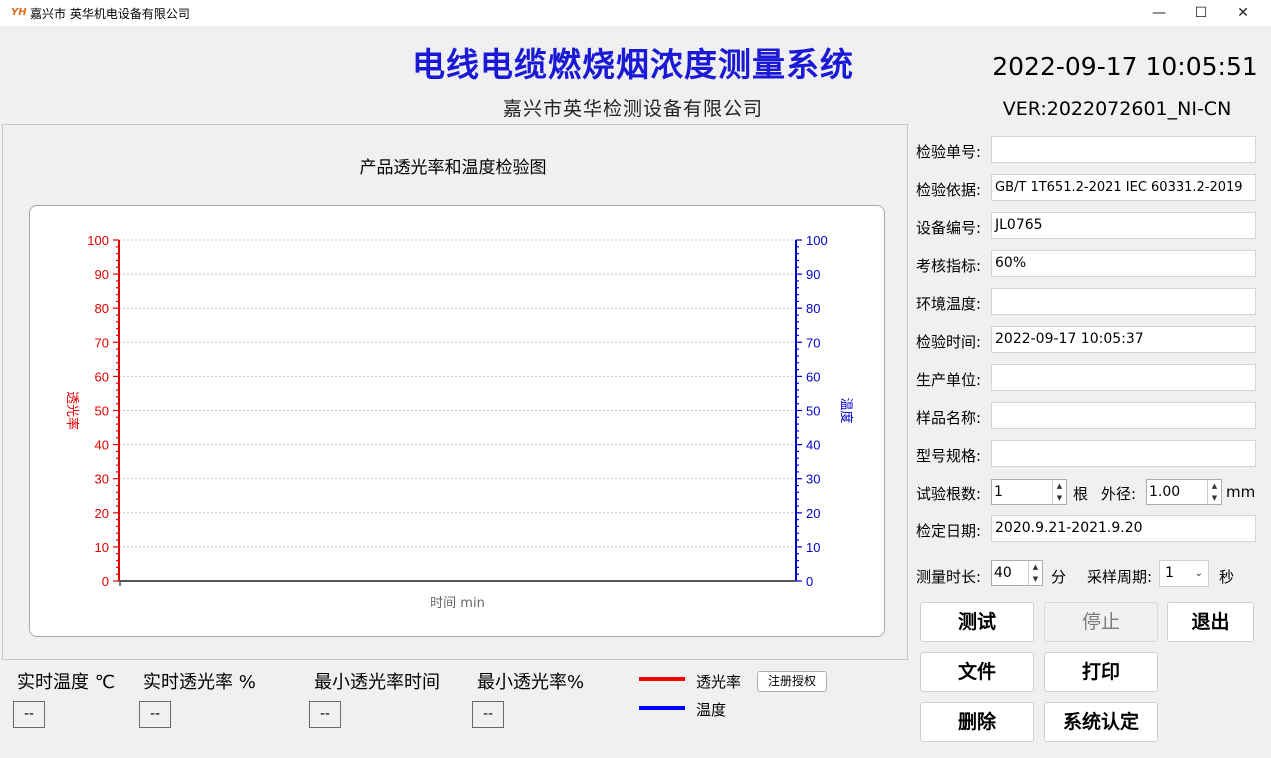 Image resolution: width=1271 pixels, height=758 pixels. What do you see at coordinates (29, 714) in the screenshot?
I see `realtime-temperature-value: --` at bounding box center [29, 714].